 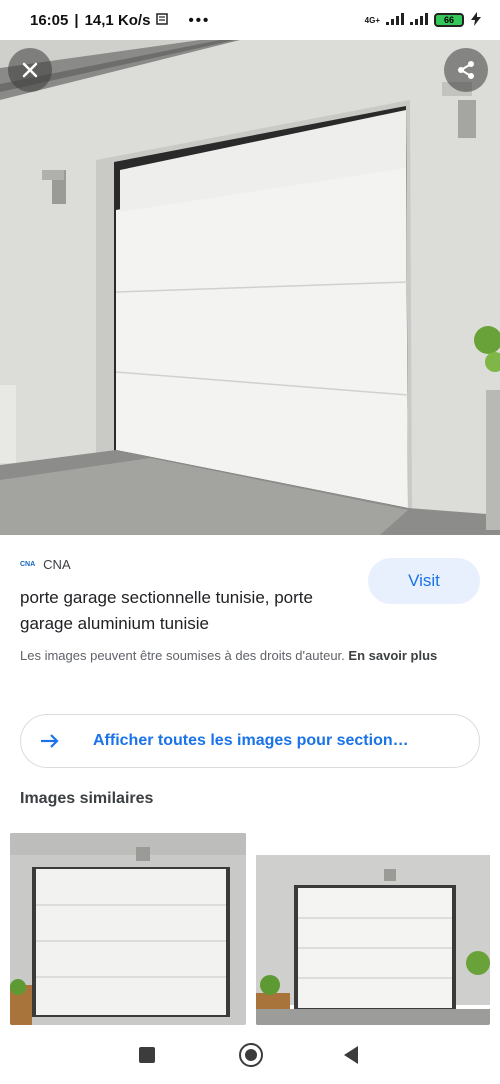 I want to click on close-button, so click(x=30, y=70).